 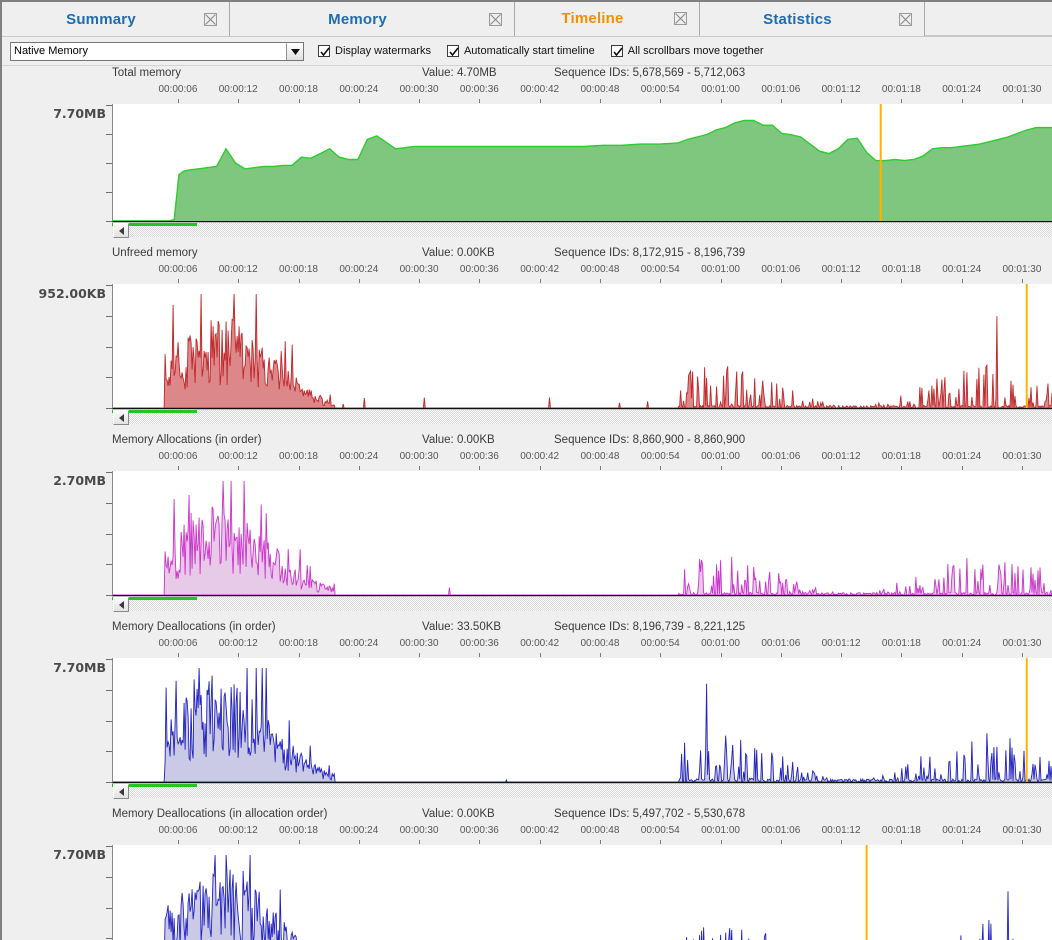 What do you see at coordinates (1022, 89) in the screenshot?
I see `time-label-0-14: 00:01:30` at bounding box center [1022, 89].